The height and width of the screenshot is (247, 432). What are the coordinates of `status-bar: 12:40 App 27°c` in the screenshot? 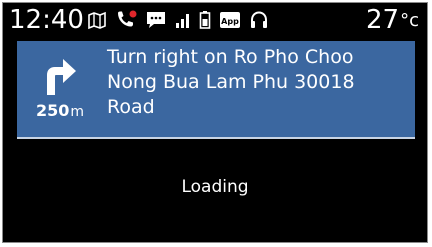 It's located at (215, 21).